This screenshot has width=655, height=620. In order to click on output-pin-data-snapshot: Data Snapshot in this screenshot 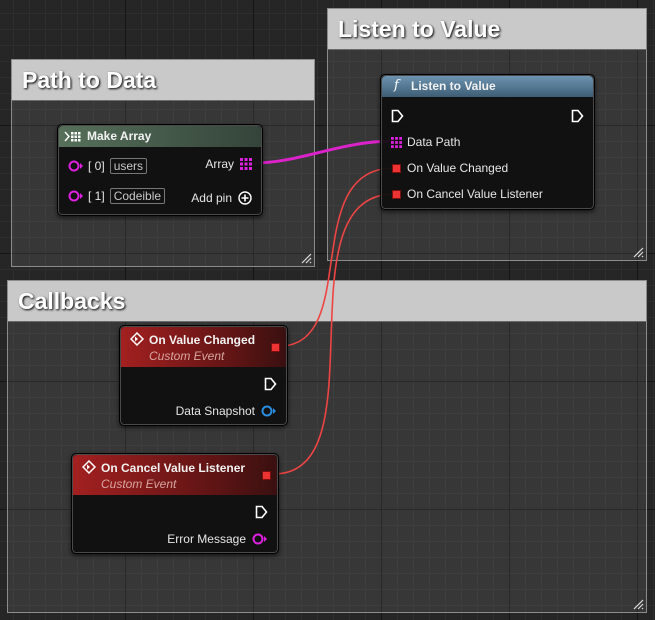, I will do `click(226, 411)`.